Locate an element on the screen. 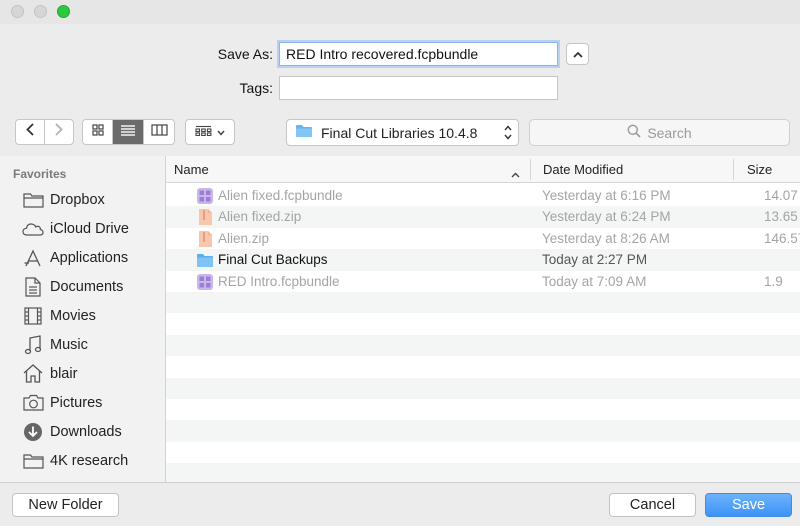 This screenshot has height=526, width=800. sidebar-item-home: blair is located at coordinates (82, 373).